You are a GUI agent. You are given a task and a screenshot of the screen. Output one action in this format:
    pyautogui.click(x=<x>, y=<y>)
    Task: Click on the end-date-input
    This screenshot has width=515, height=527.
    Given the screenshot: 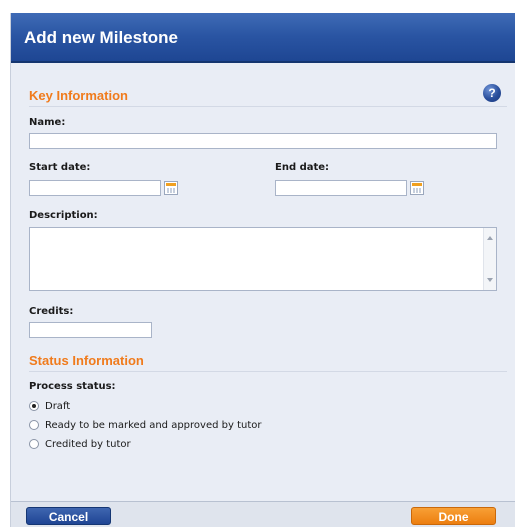 What is the action you would take?
    pyautogui.click(x=341, y=188)
    